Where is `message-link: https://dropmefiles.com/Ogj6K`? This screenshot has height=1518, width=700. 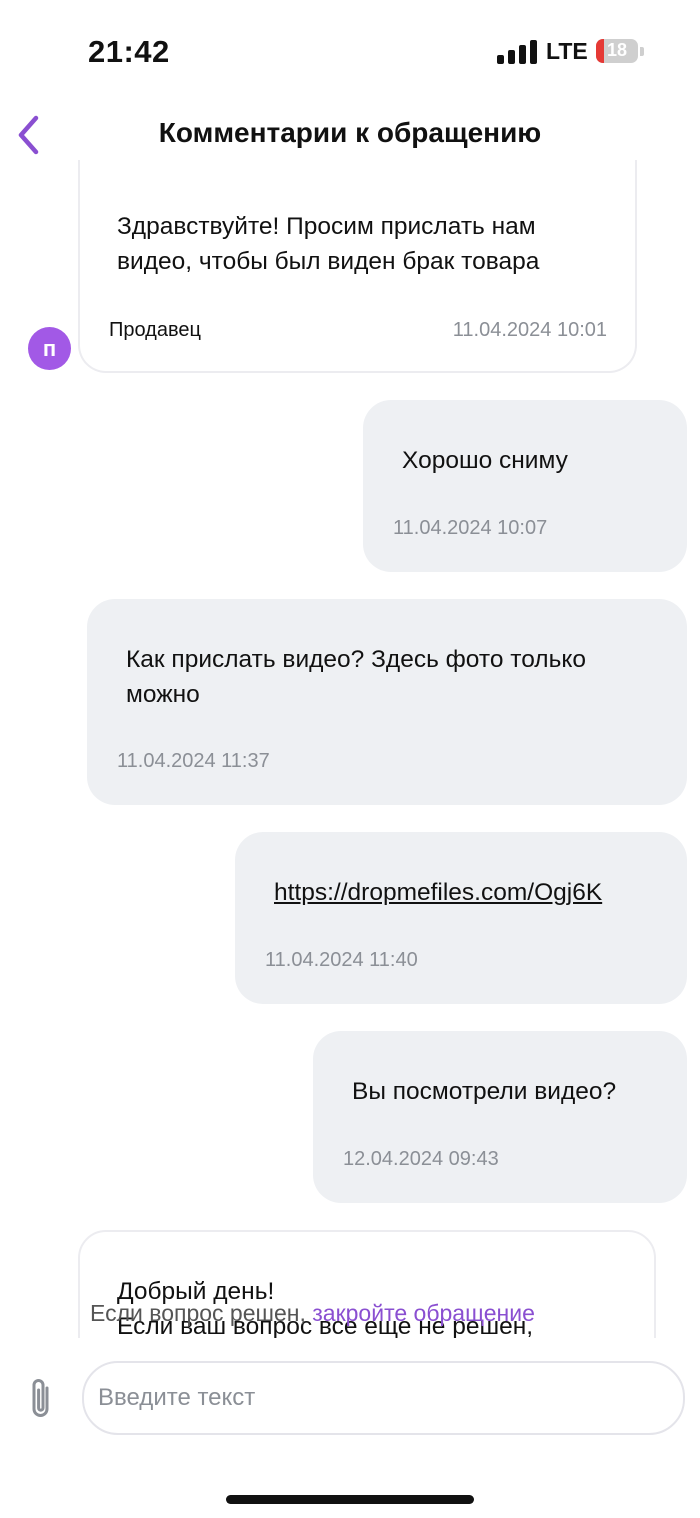 message-link: https://dropmefiles.com/Ogj6K is located at coordinates (438, 892).